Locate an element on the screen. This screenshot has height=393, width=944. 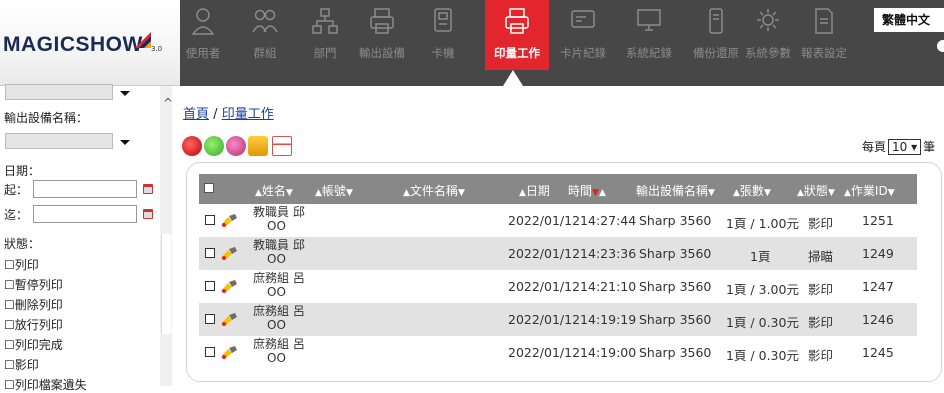
language-button: 繁體中文 is located at coordinates (909, 20).